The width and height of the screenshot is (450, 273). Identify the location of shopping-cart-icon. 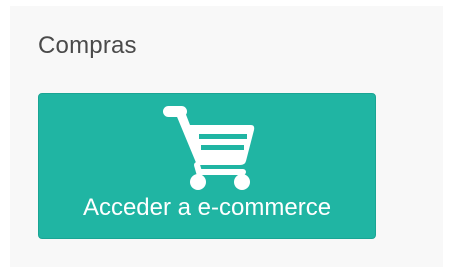
(209, 148).